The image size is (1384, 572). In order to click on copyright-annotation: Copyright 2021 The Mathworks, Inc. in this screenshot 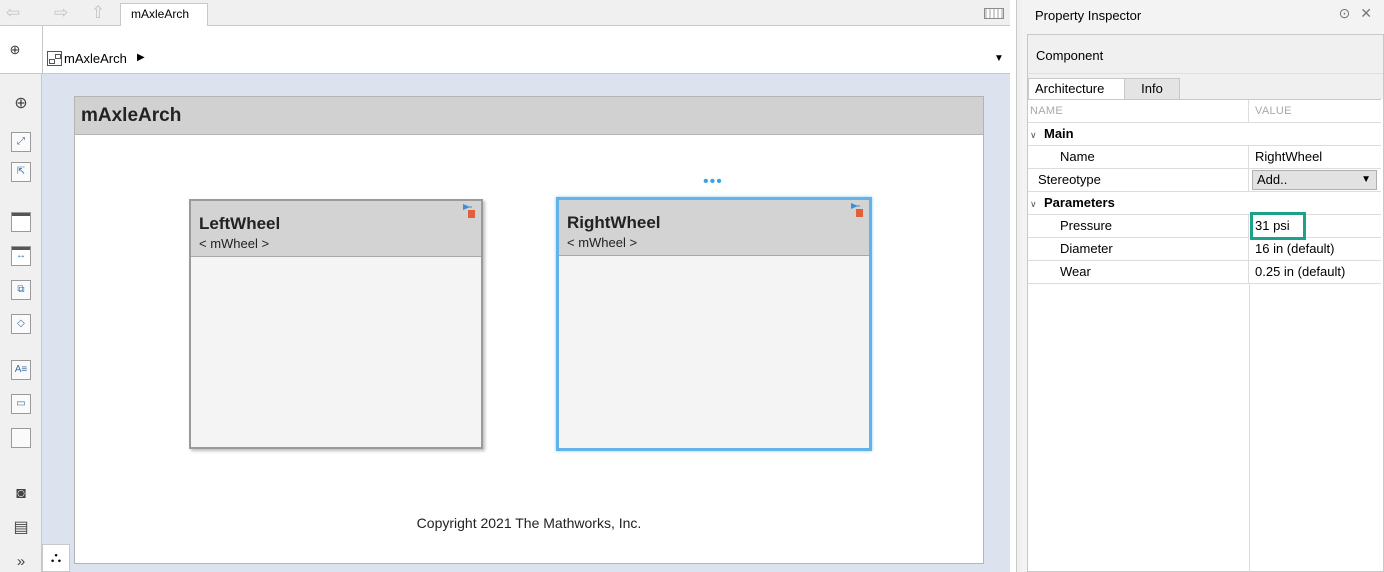, I will do `click(529, 523)`.